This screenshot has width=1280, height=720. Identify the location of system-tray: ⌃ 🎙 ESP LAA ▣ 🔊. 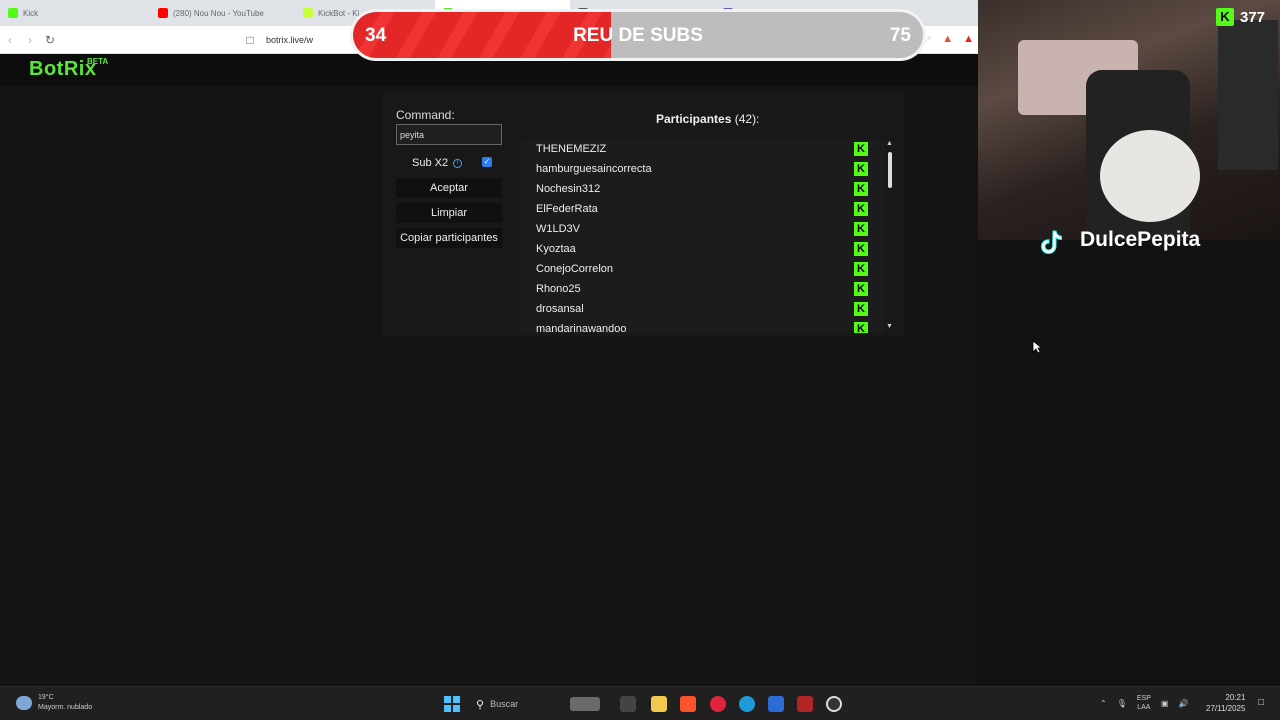
(1144, 703).